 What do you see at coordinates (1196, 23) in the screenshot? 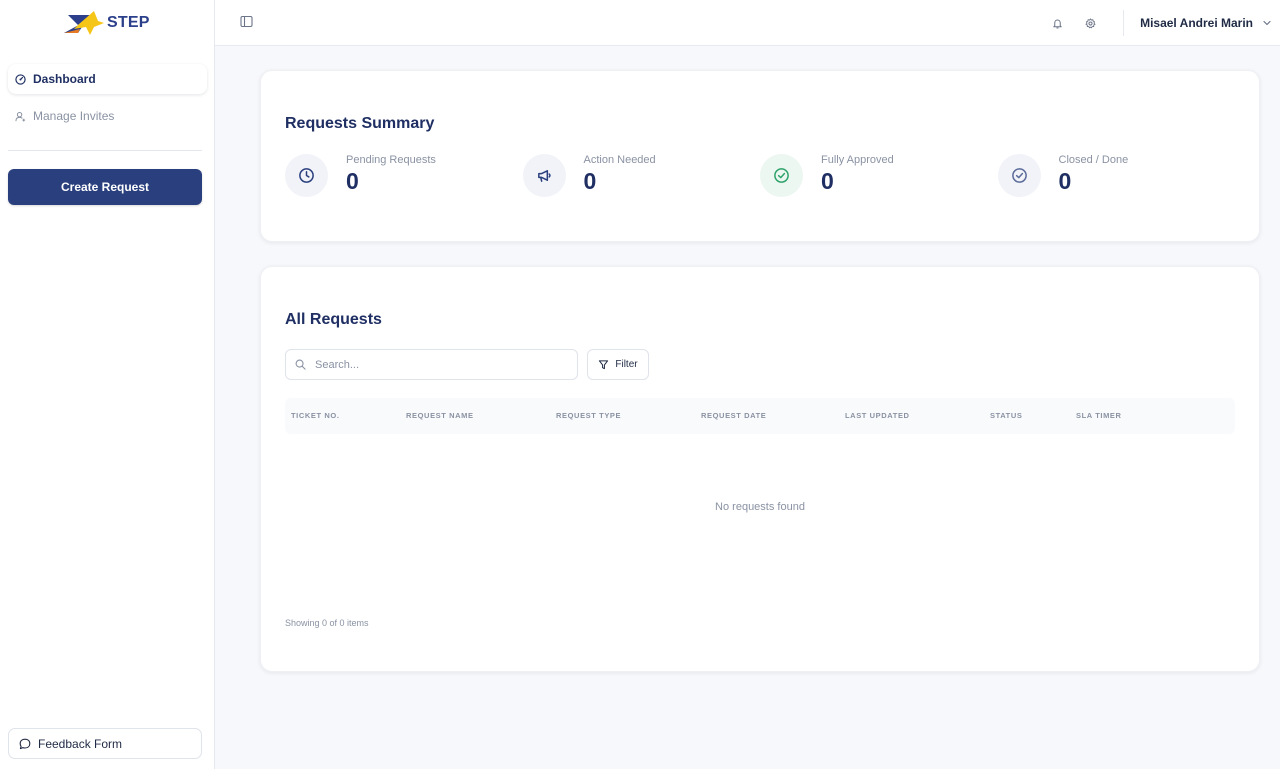
I see `user-name: Misael Andrei Marin` at bounding box center [1196, 23].